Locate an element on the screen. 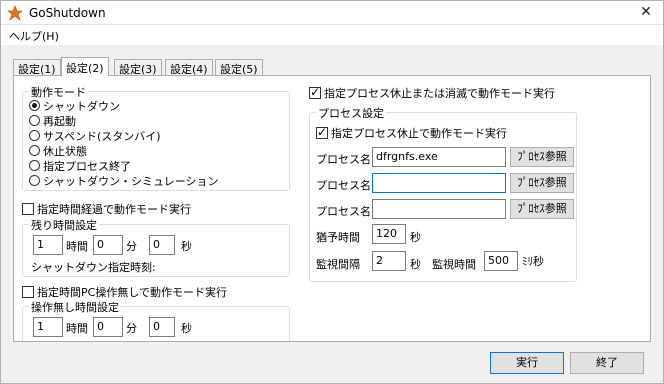 The image size is (664, 384). close-icon: ✕ is located at coordinates (646, 13).